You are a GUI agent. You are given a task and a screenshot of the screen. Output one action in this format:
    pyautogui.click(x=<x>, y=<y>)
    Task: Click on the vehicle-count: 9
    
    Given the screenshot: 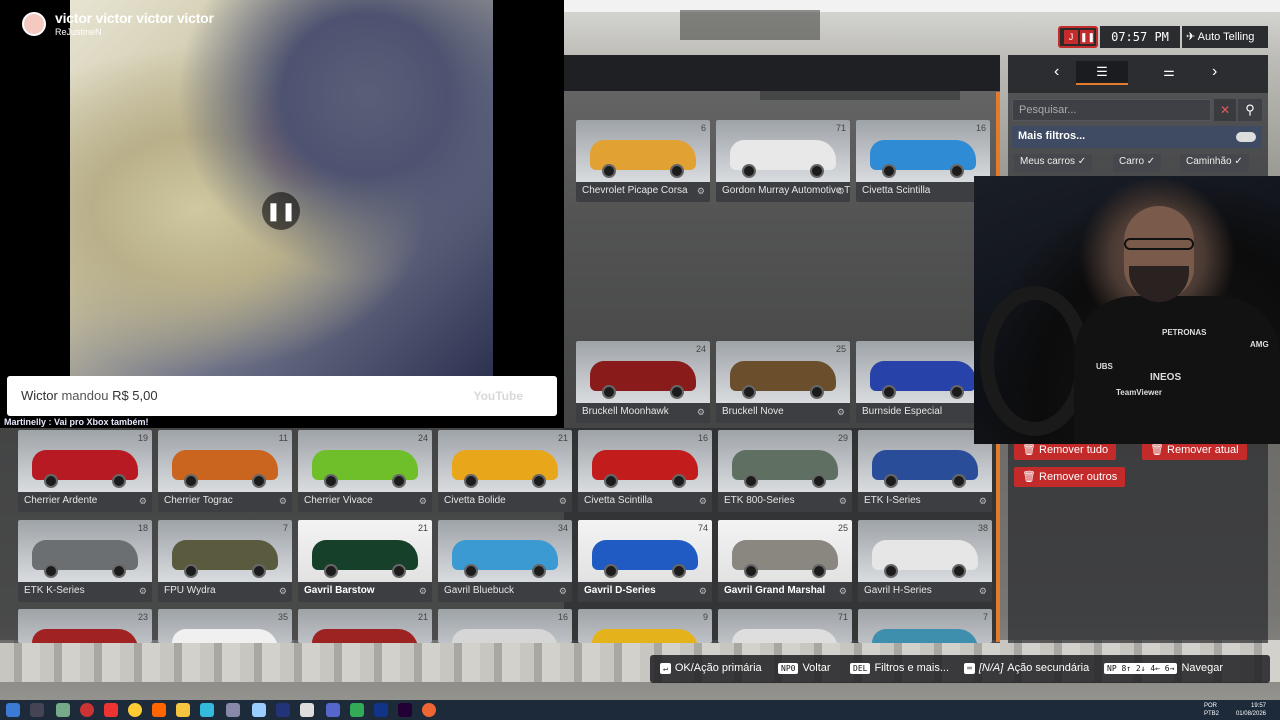 What is the action you would take?
    pyautogui.click(x=705, y=617)
    